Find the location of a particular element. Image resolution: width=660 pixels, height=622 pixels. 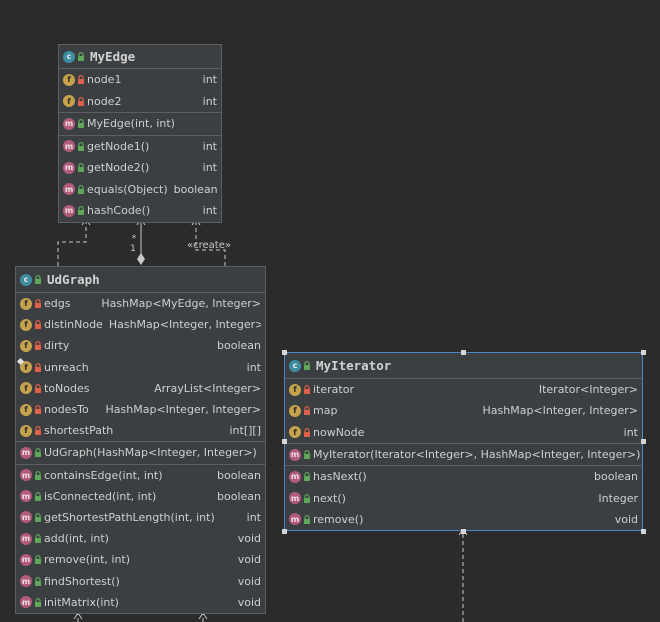

method-row: m getNode2() int is located at coordinates (140, 168).